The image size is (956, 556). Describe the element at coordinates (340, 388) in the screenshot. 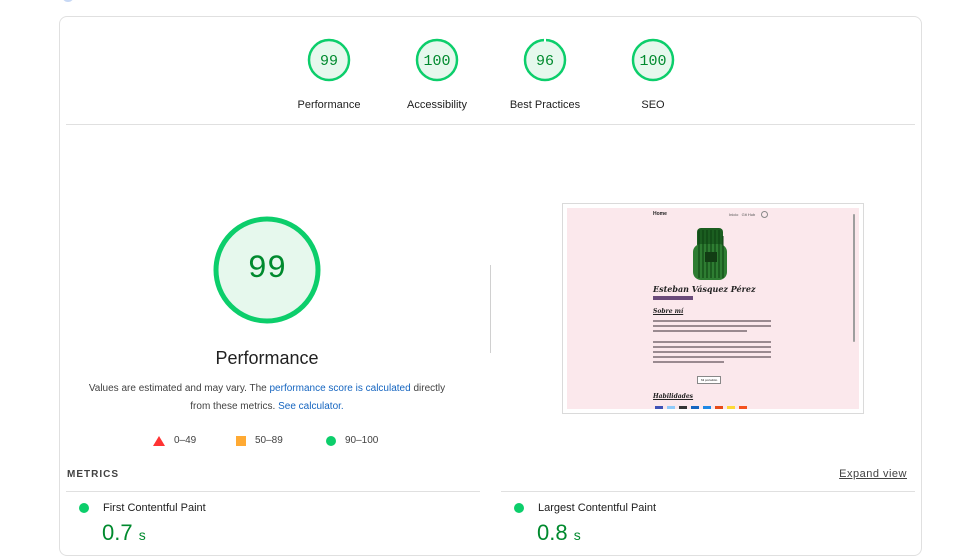

I see `score-calculated-link: performance score is calculated` at that location.